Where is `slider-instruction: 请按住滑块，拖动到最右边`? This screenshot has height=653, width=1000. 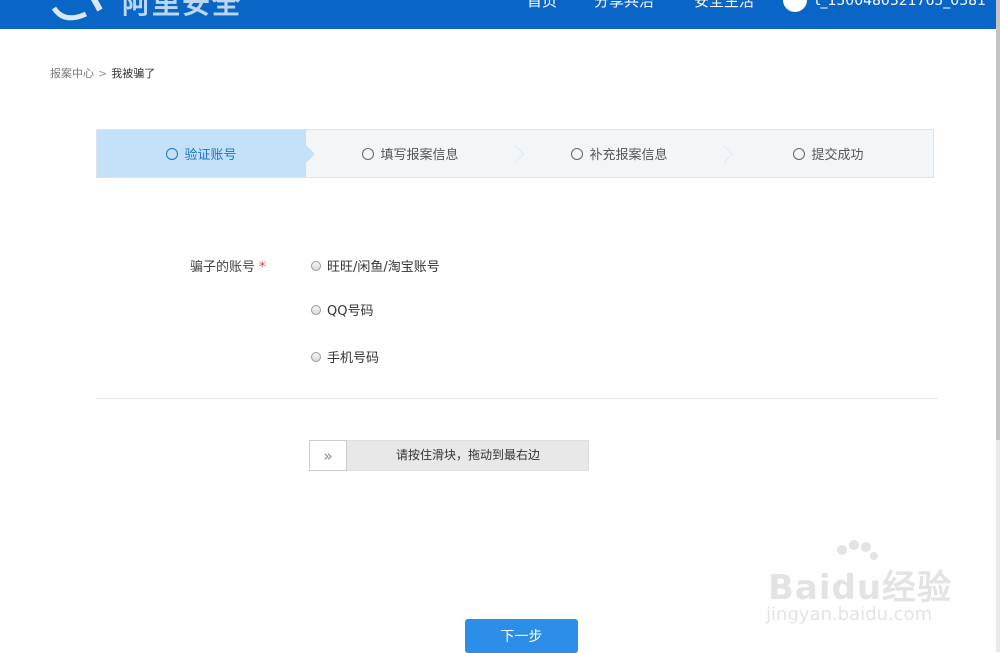 slider-instruction: 请按住滑块，拖动到最右边 is located at coordinates (467, 455).